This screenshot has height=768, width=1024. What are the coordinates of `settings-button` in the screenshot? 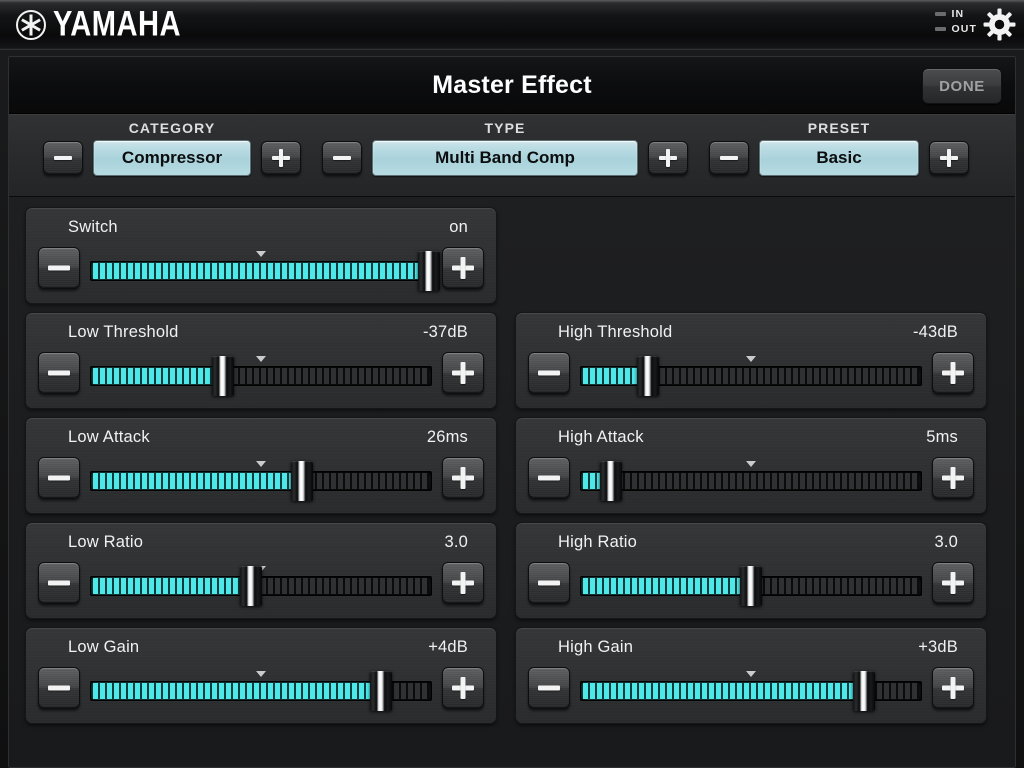 It's located at (999, 24).